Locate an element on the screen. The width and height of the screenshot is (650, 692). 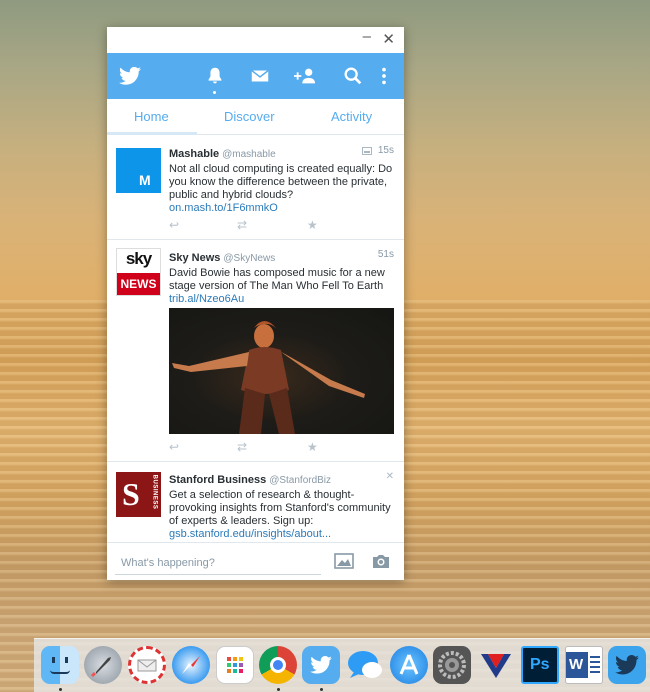
twitter-running-indicator is located at coordinates (321, 689).